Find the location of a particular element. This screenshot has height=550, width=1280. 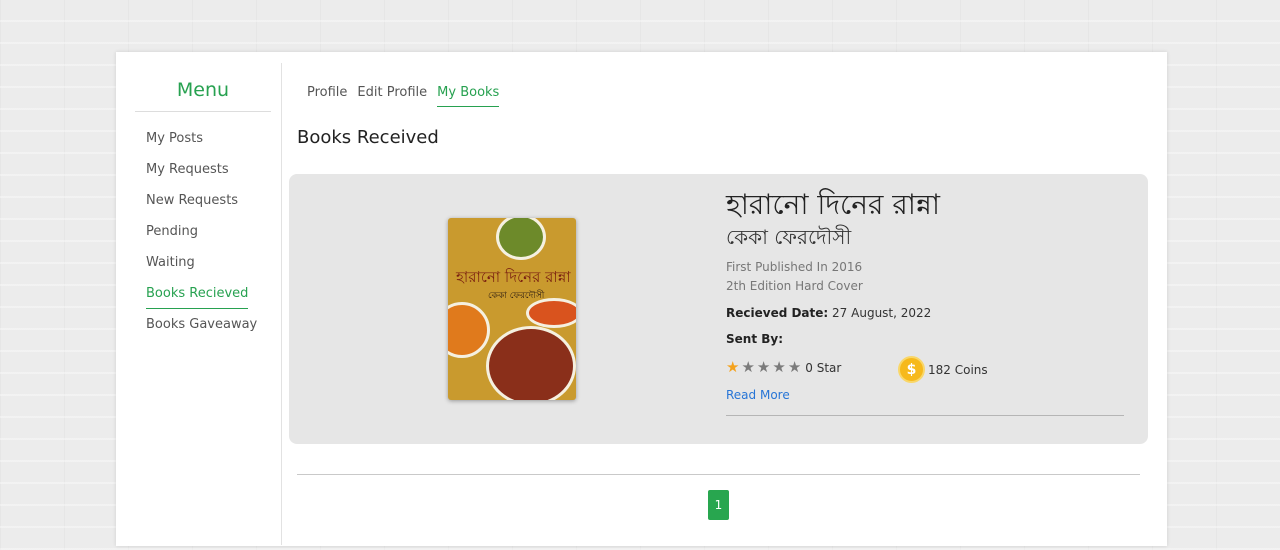

menu-item-new-requests: New Requests is located at coordinates (201, 207).